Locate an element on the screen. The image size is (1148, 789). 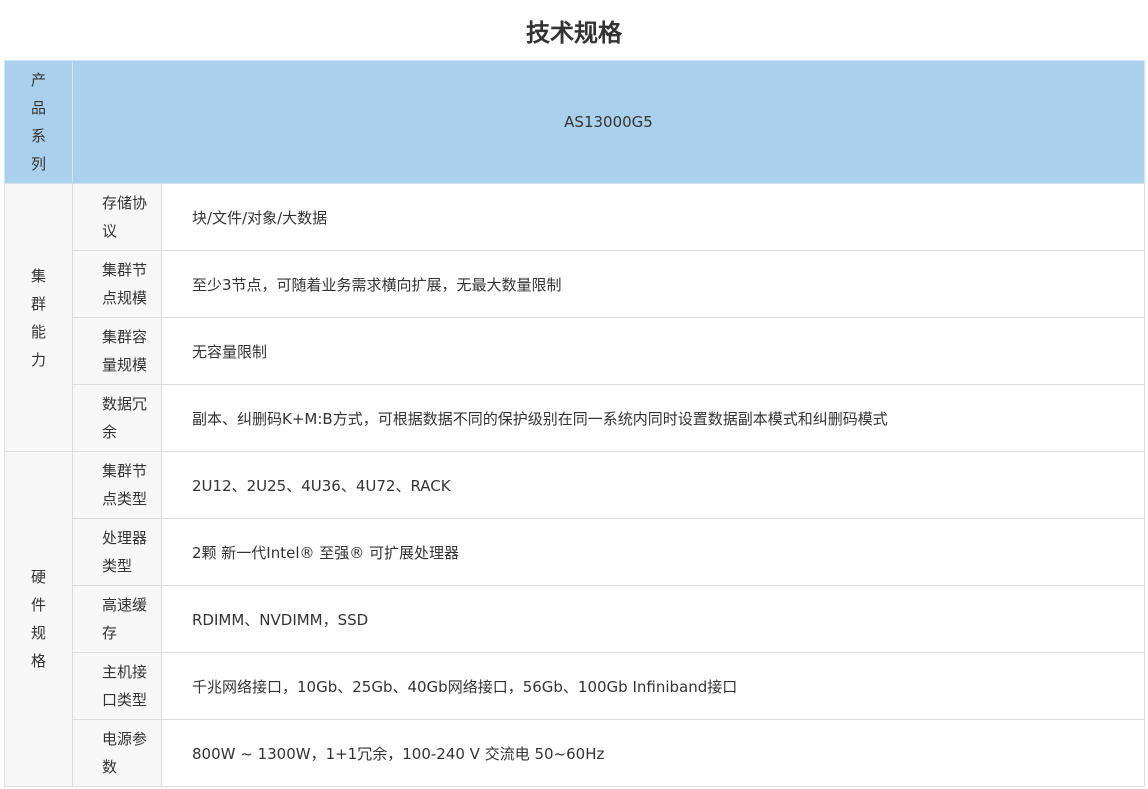
row-label: 电源参数 is located at coordinates (117, 753).